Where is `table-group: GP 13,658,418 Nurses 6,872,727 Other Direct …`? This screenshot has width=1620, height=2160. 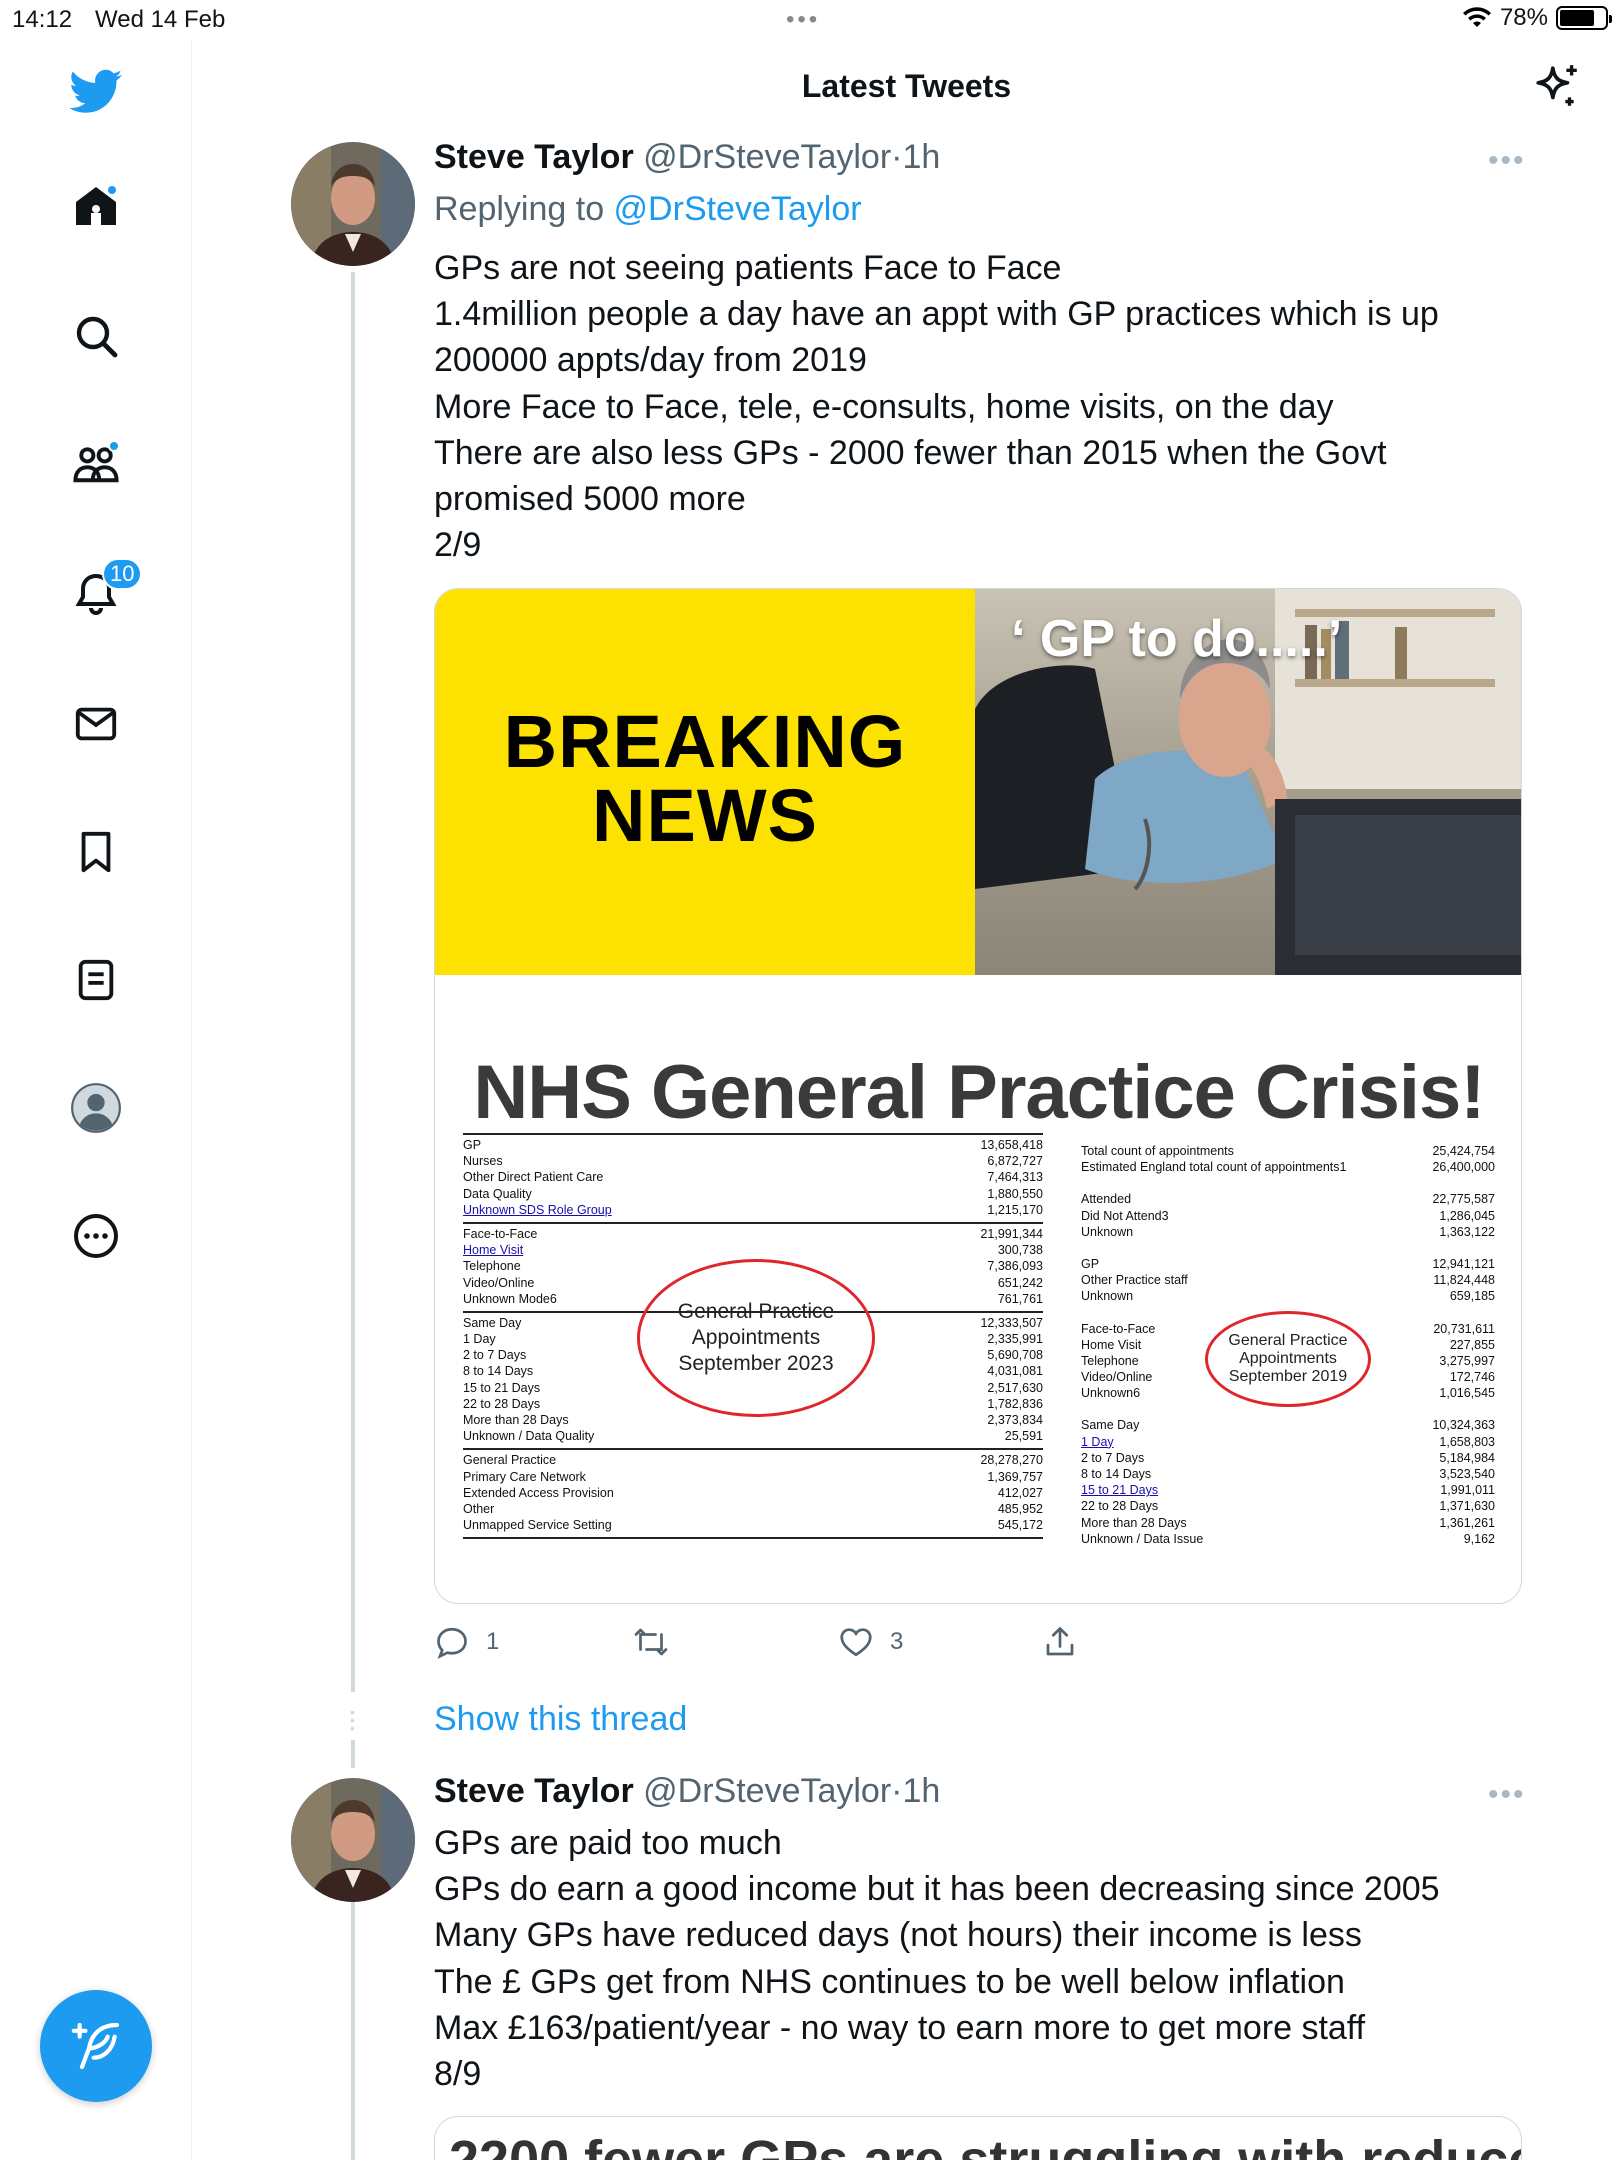 table-group: GP 13,658,418 Nurses 6,872,727 Other Direct … is located at coordinates (753, 1177).